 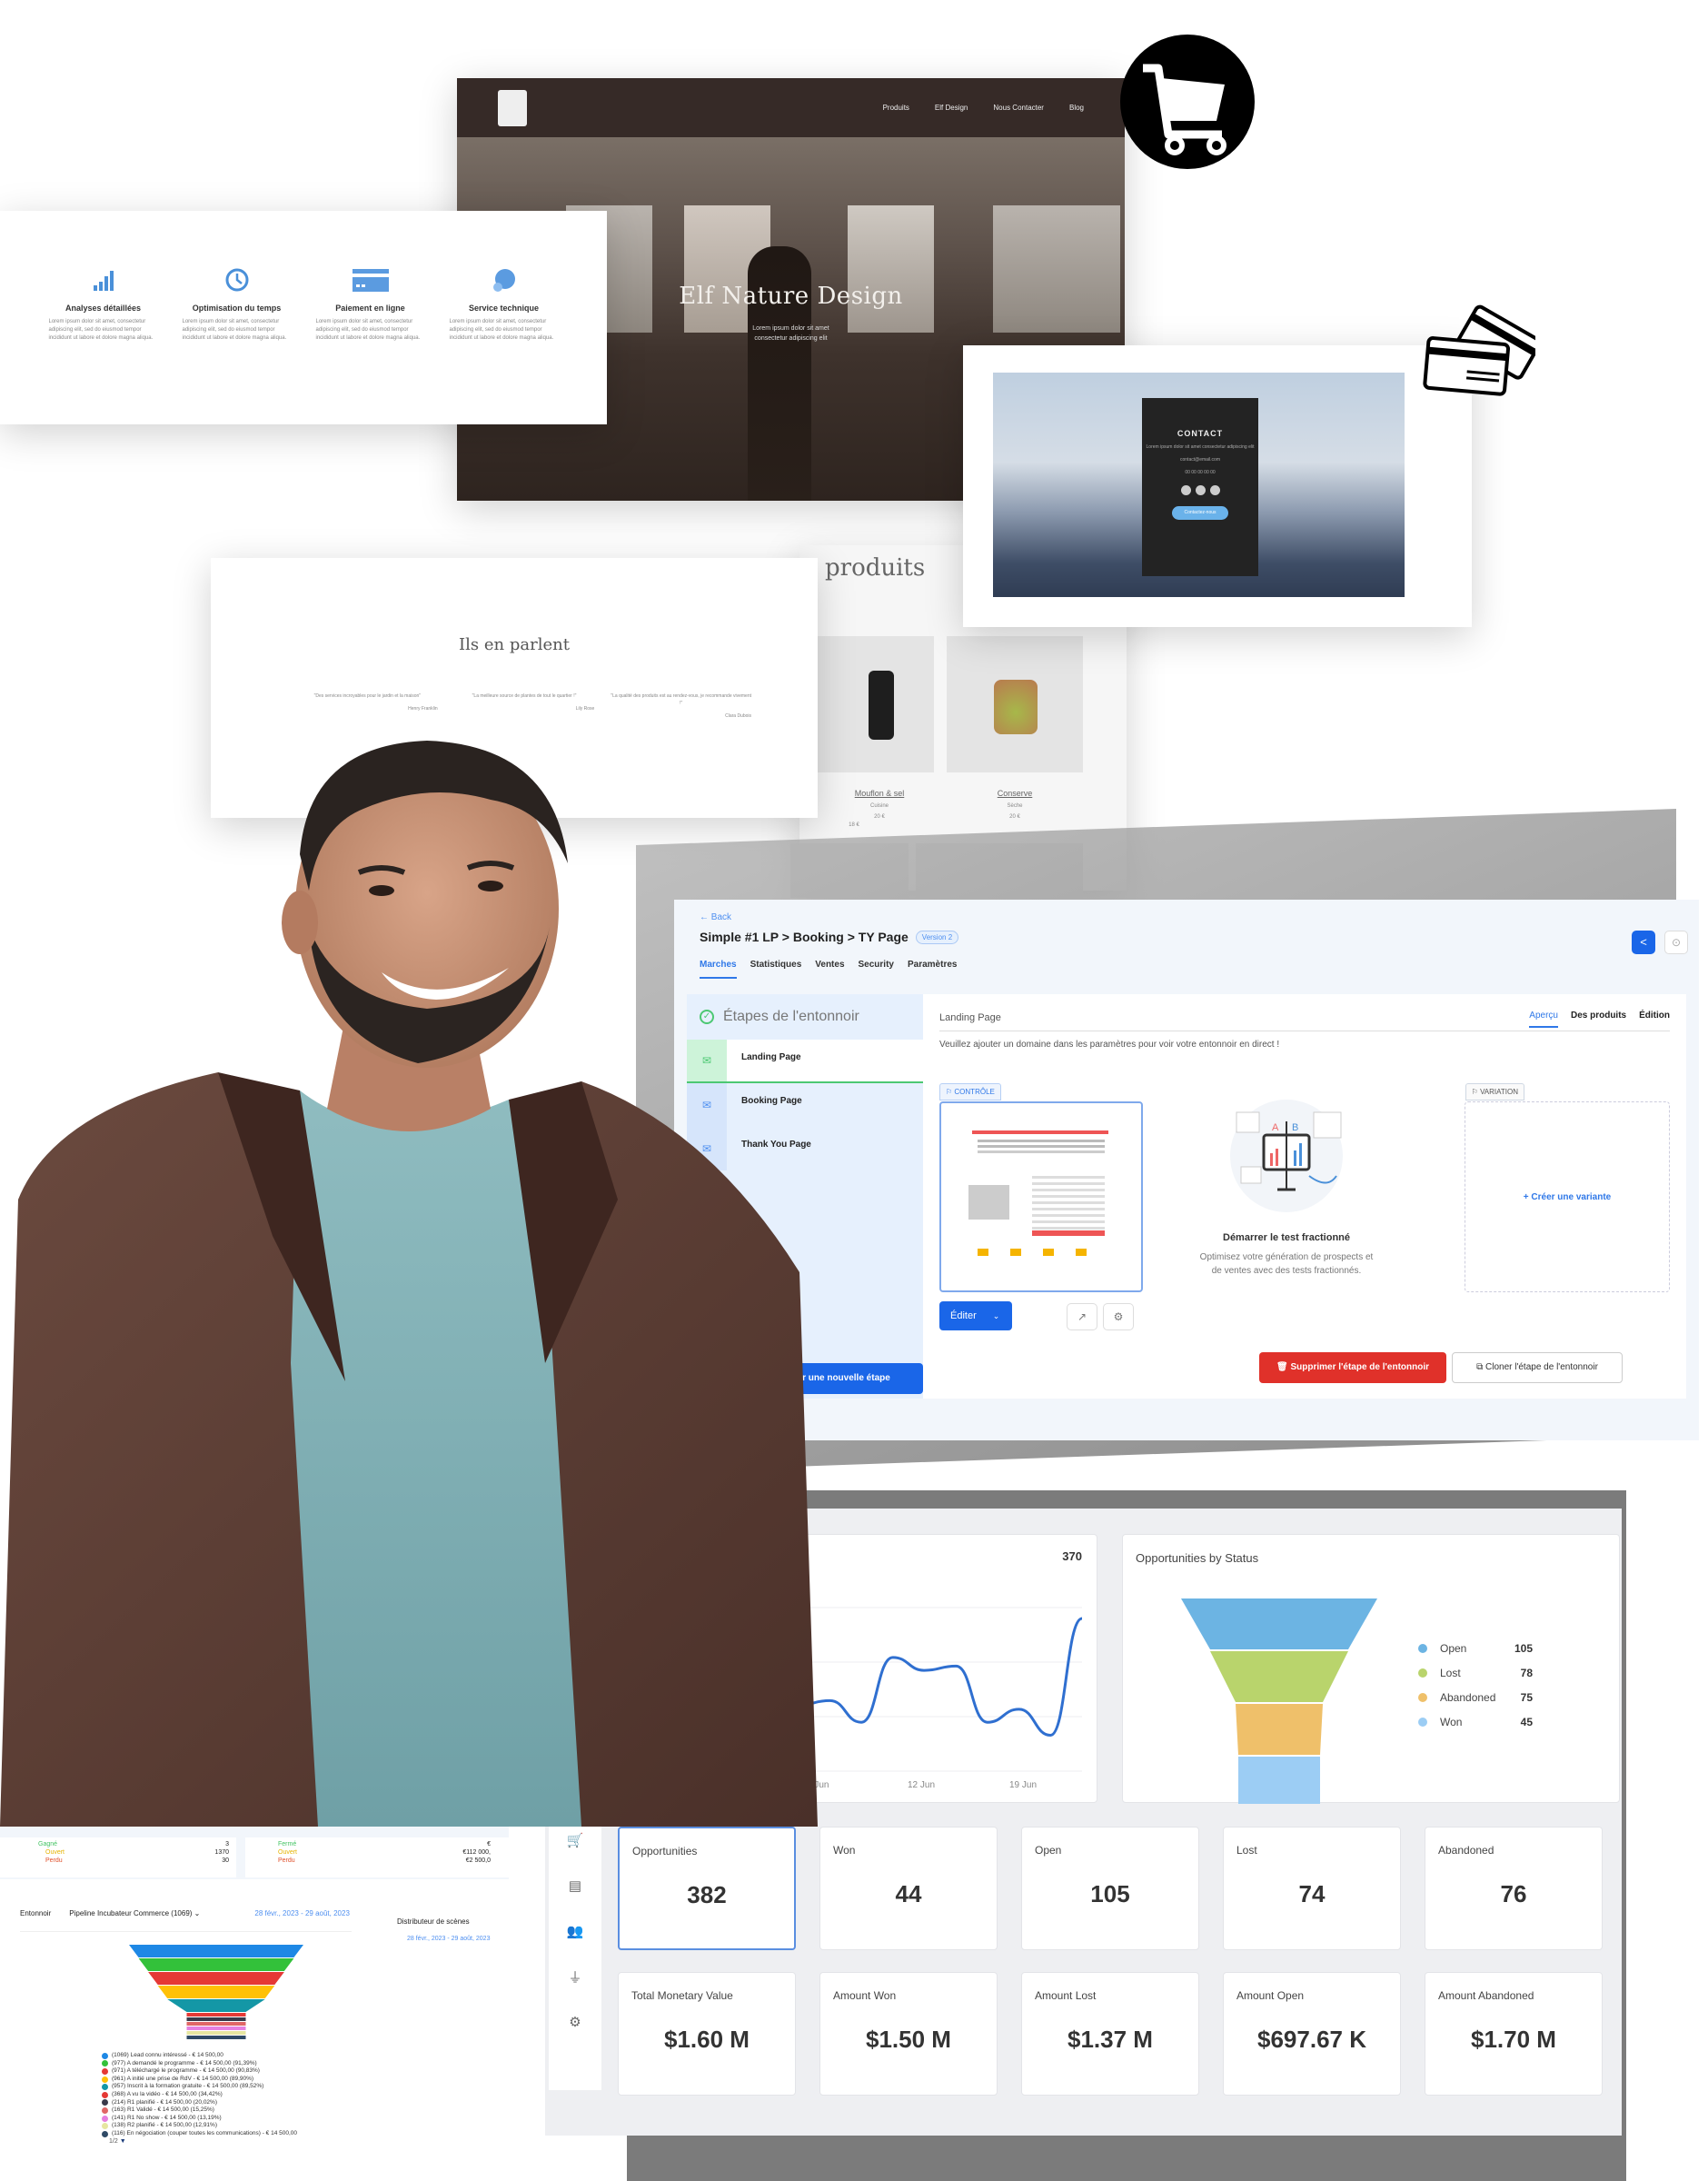 I want to click on value-summary: Fermé Ouvert Perdu € €112 000, €2 500,0, so click(x=377, y=1857).